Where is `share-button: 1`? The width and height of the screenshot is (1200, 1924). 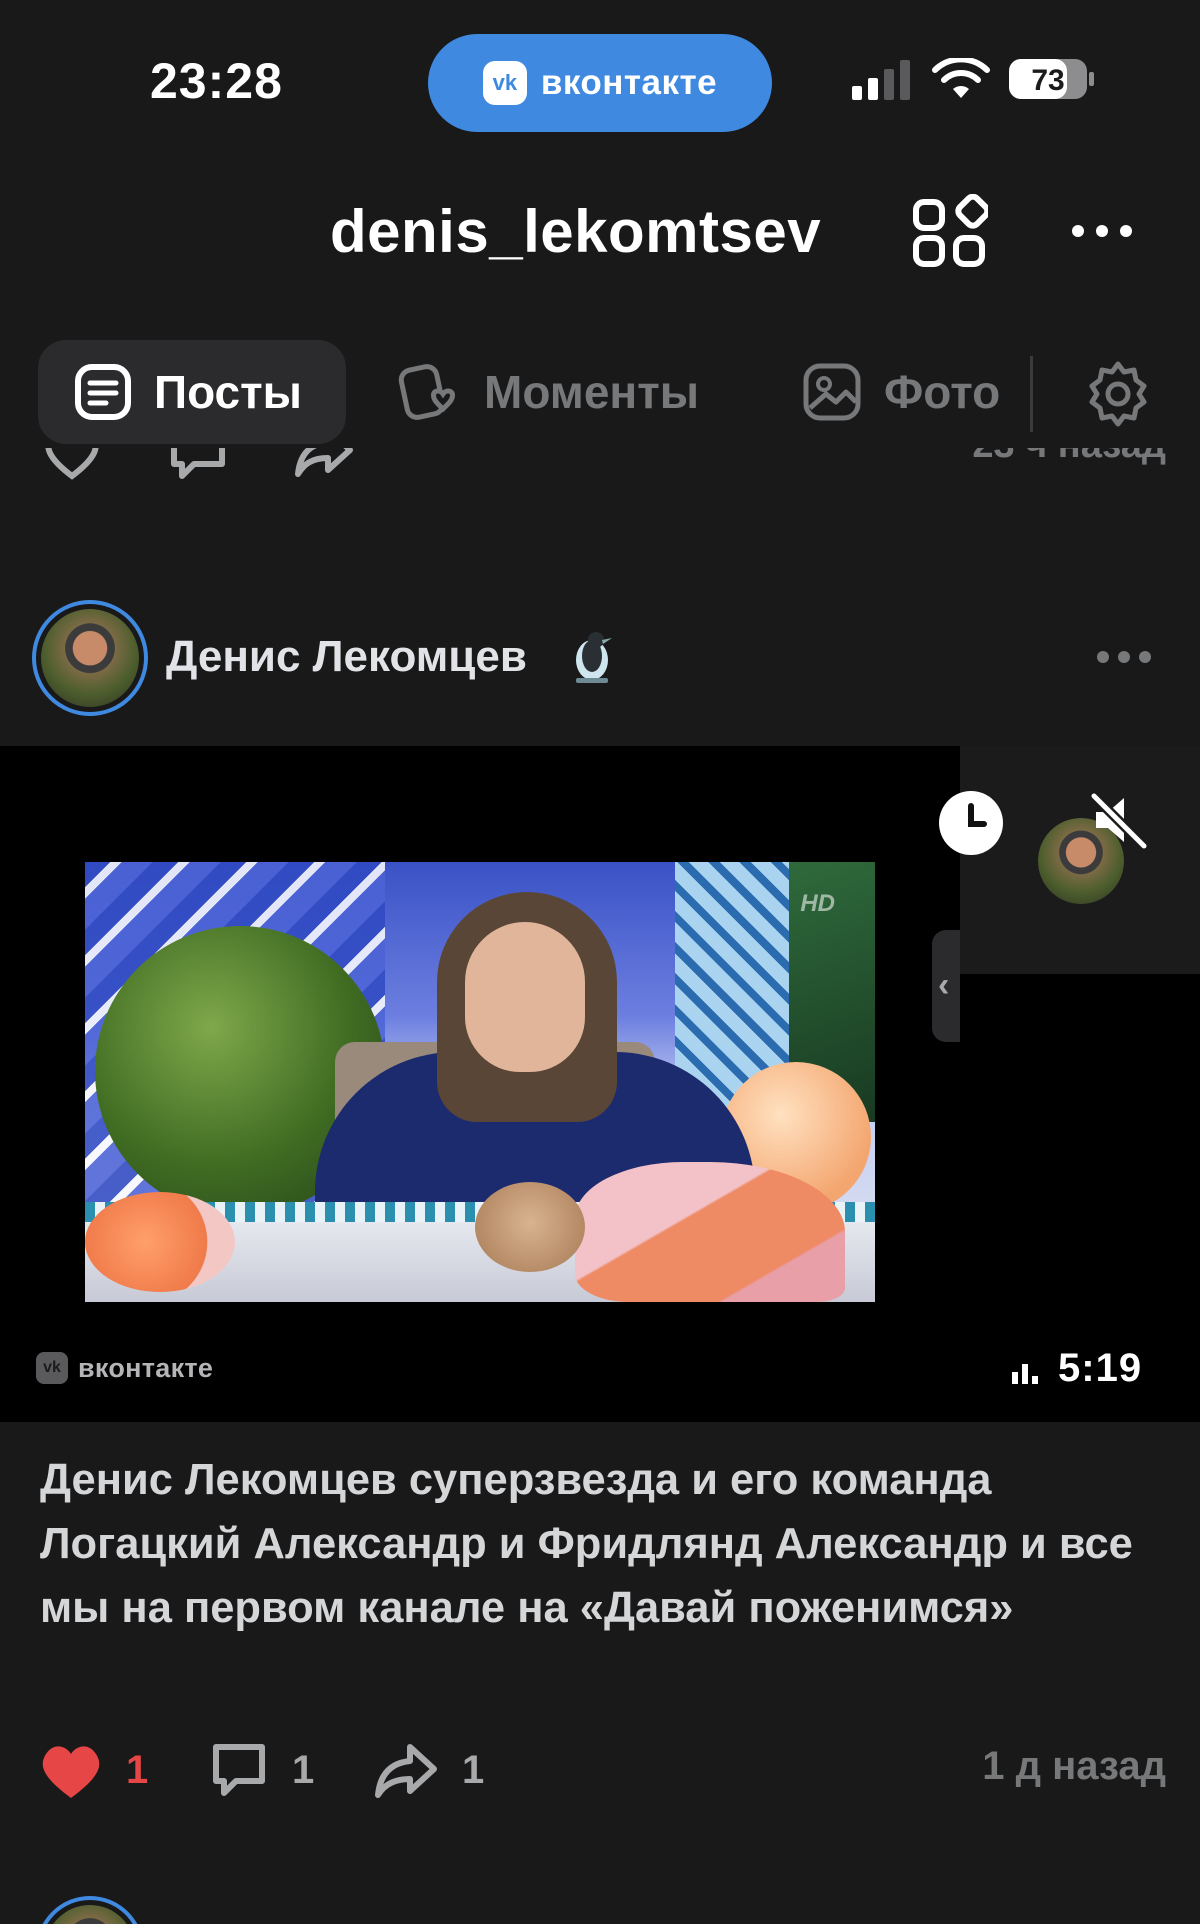
share-button: 1 is located at coordinates (428, 1770).